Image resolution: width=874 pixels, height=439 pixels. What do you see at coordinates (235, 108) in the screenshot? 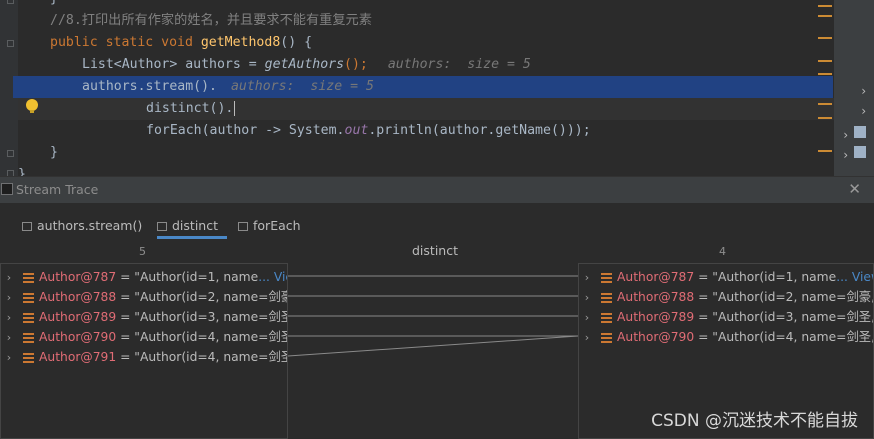
I see `text-cursor` at bounding box center [235, 108].